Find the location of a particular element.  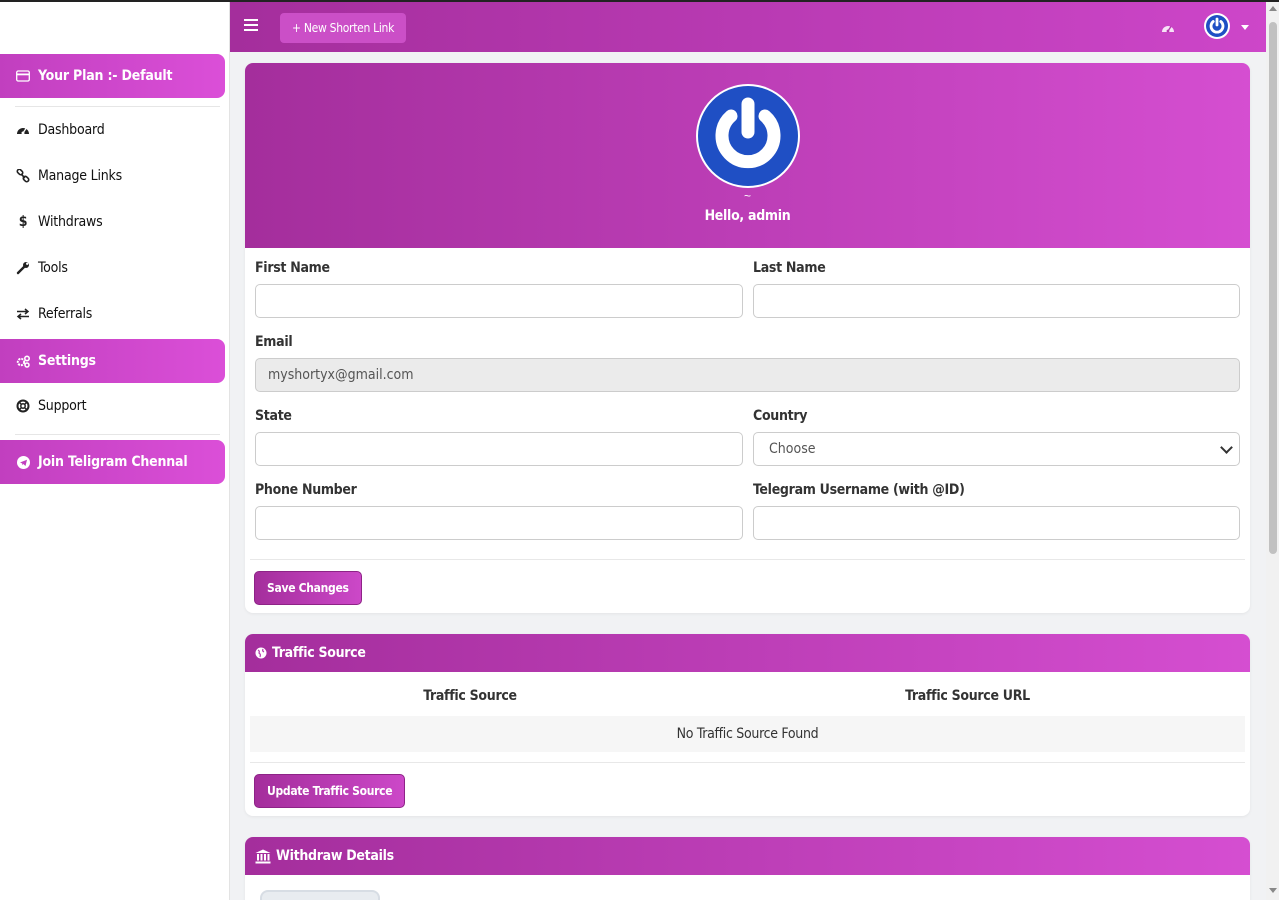

phone-input is located at coordinates (499, 523).